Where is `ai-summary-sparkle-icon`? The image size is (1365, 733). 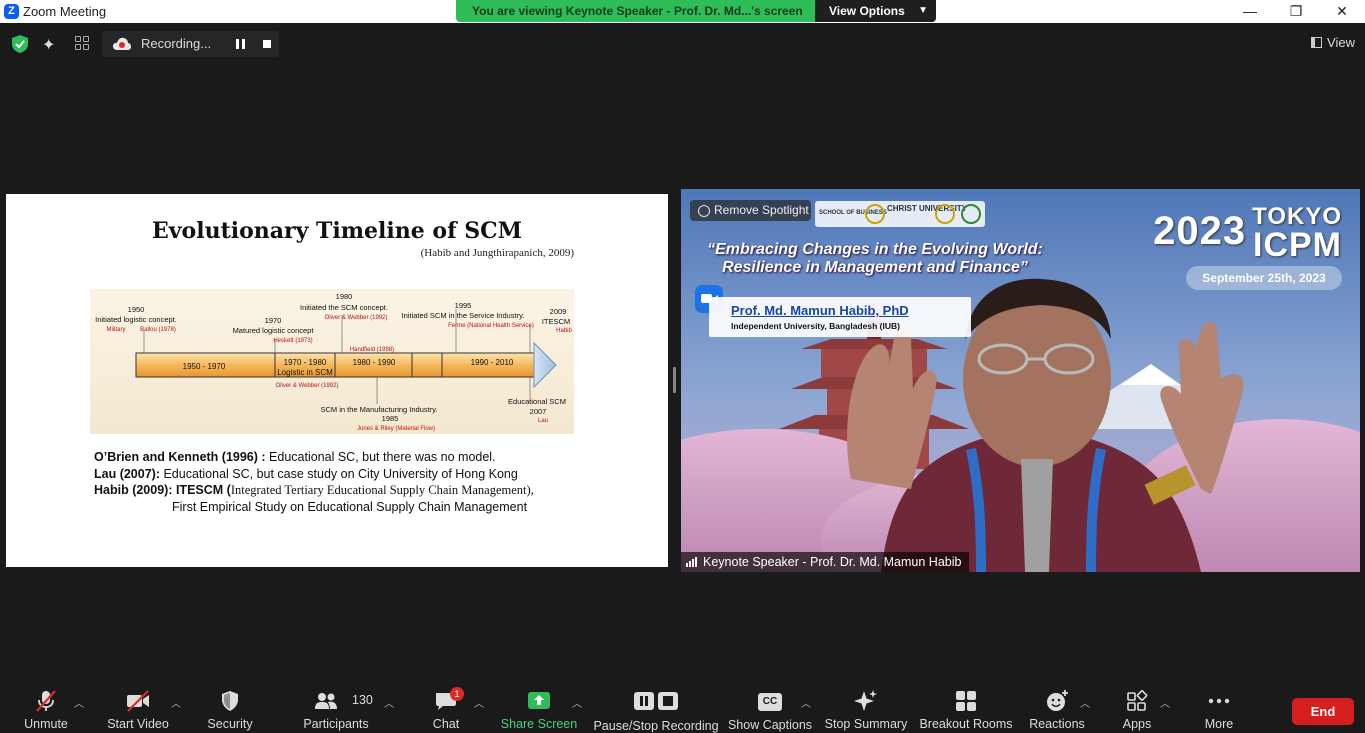 ai-summary-sparkle-icon is located at coordinates (865, 700).